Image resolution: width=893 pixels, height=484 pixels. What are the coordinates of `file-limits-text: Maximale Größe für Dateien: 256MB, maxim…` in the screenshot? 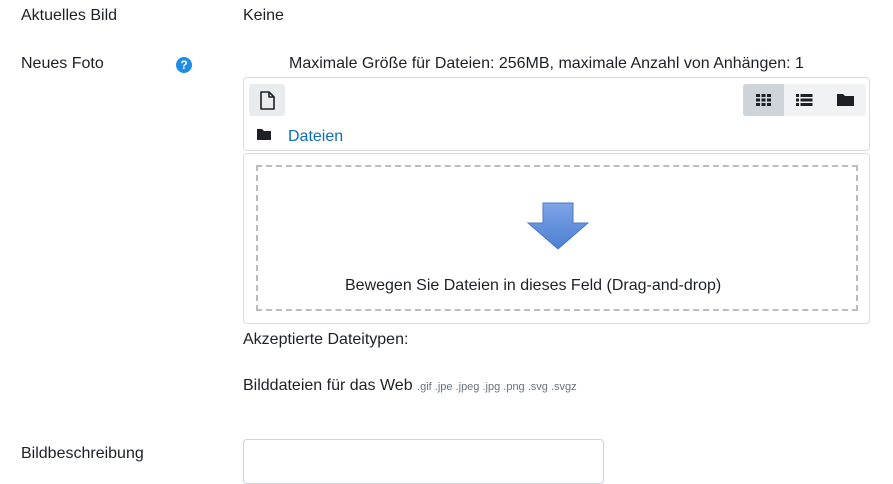 It's located at (546, 63).